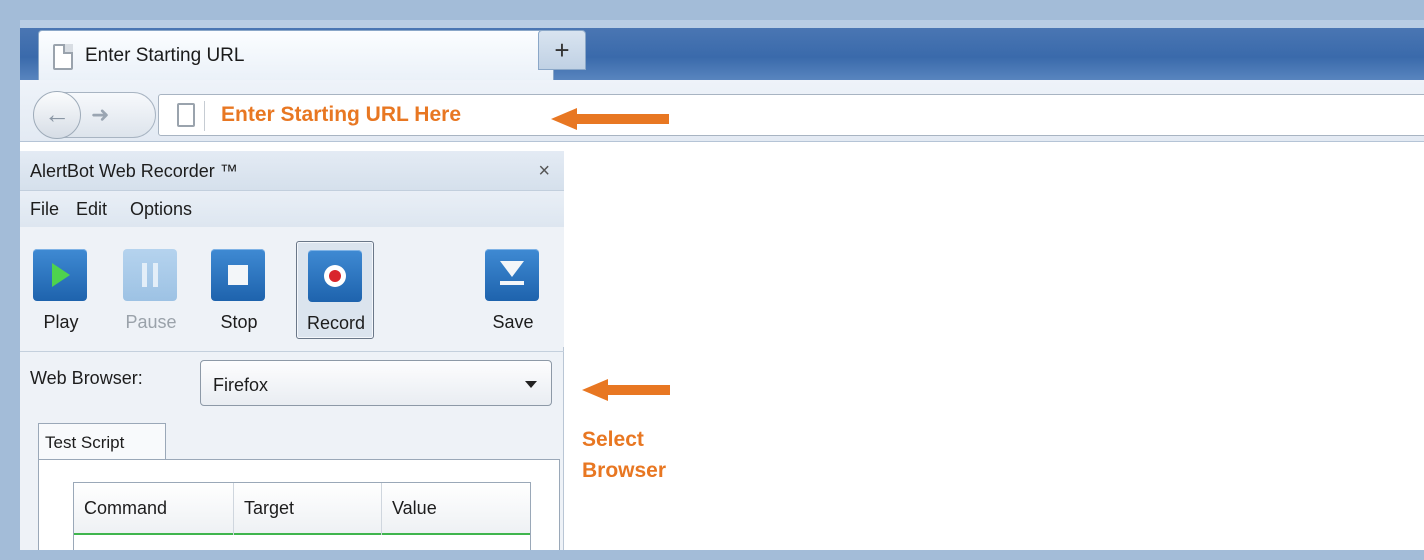  I want to click on sidebar-header: AlertBot Web Recorder ™ ×, so click(292, 171).